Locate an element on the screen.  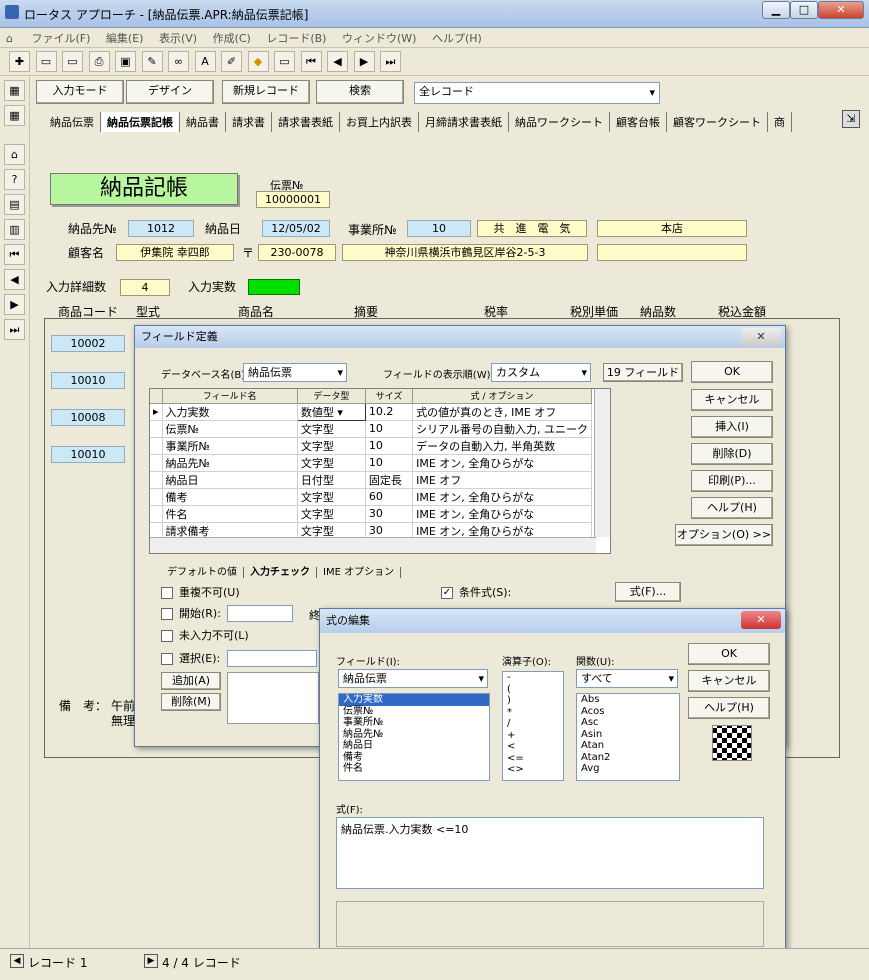
list-item: + is located at coordinates (535, 736).